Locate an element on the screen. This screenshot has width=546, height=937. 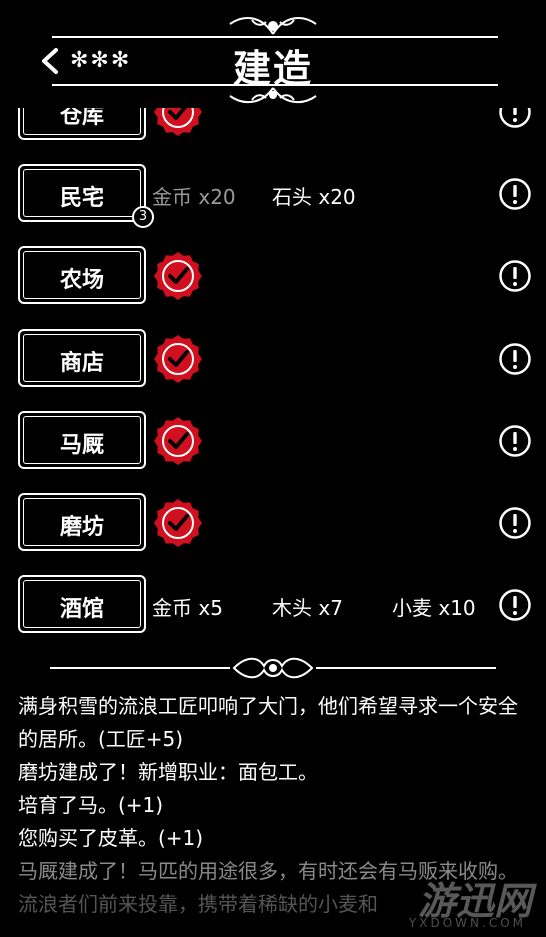
building-name: 马厩 is located at coordinates (81, 445).